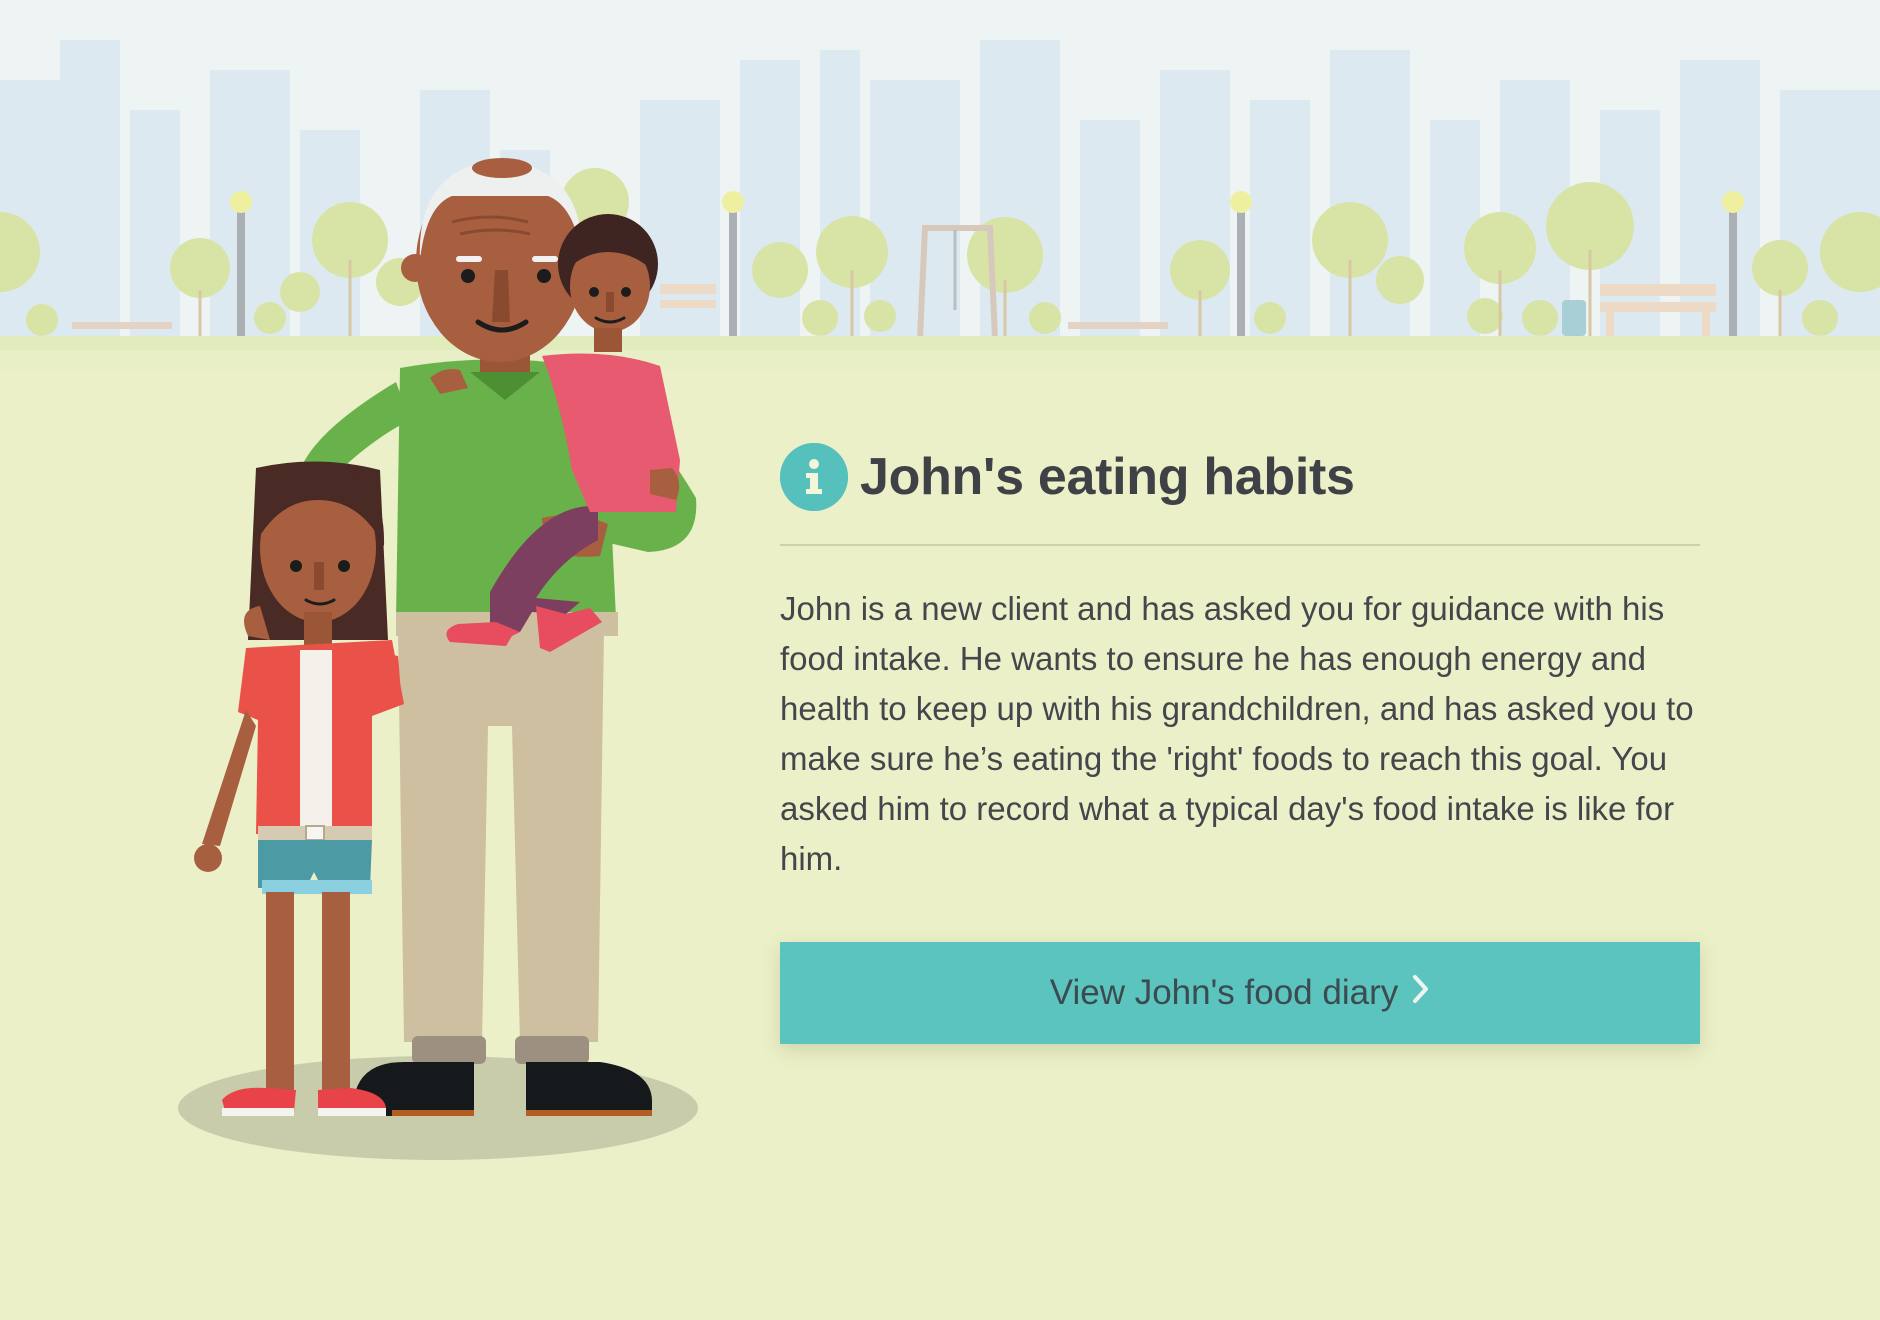 The width and height of the screenshot is (1880, 1320). What do you see at coordinates (1107, 477) in the screenshot?
I see `page-title: John's eating habits` at bounding box center [1107, 477].